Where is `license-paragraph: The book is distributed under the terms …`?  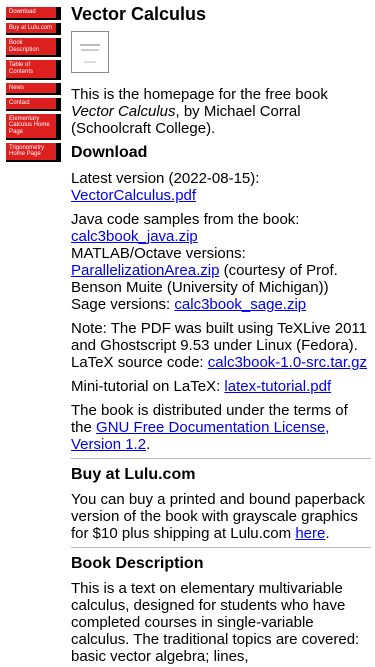
license-paragraph: The book is distributed under the terms … is located at coordinates (221, 427).